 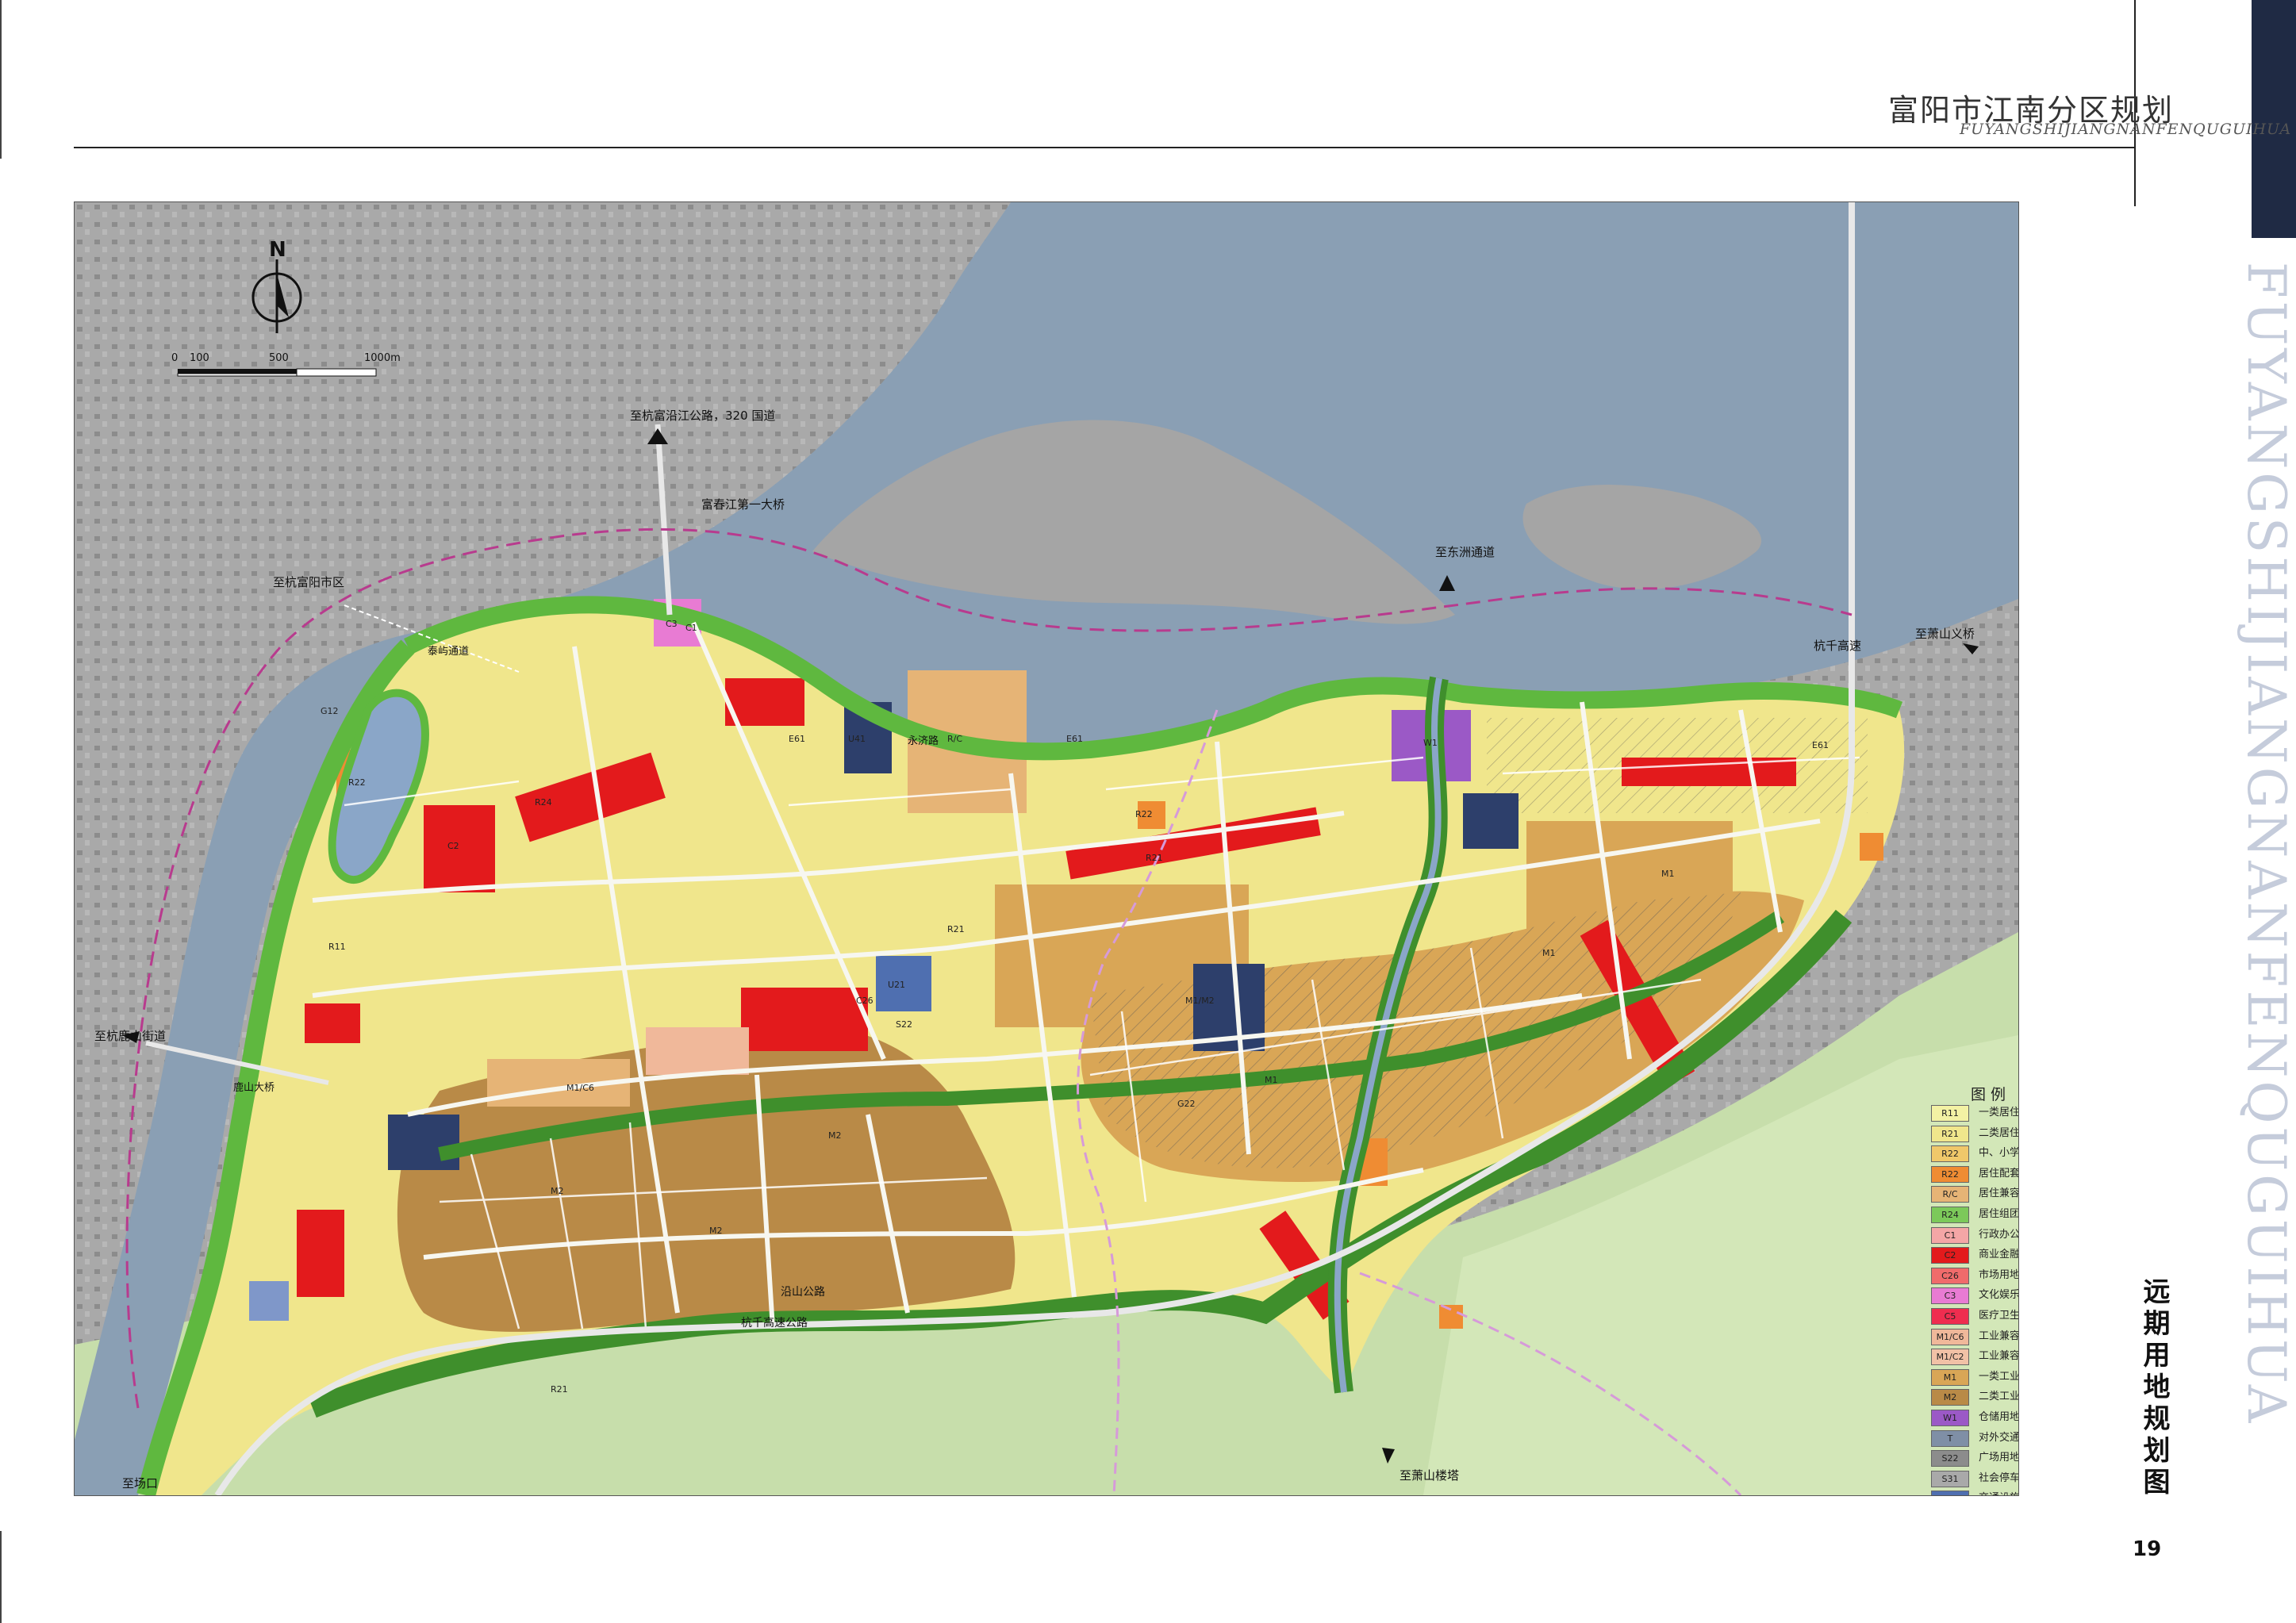 What do you see at coordinates (1998, 1493) in the screenshot?
I see `legend-label: 交通设施用地` at bounding box center [1998, 1493].